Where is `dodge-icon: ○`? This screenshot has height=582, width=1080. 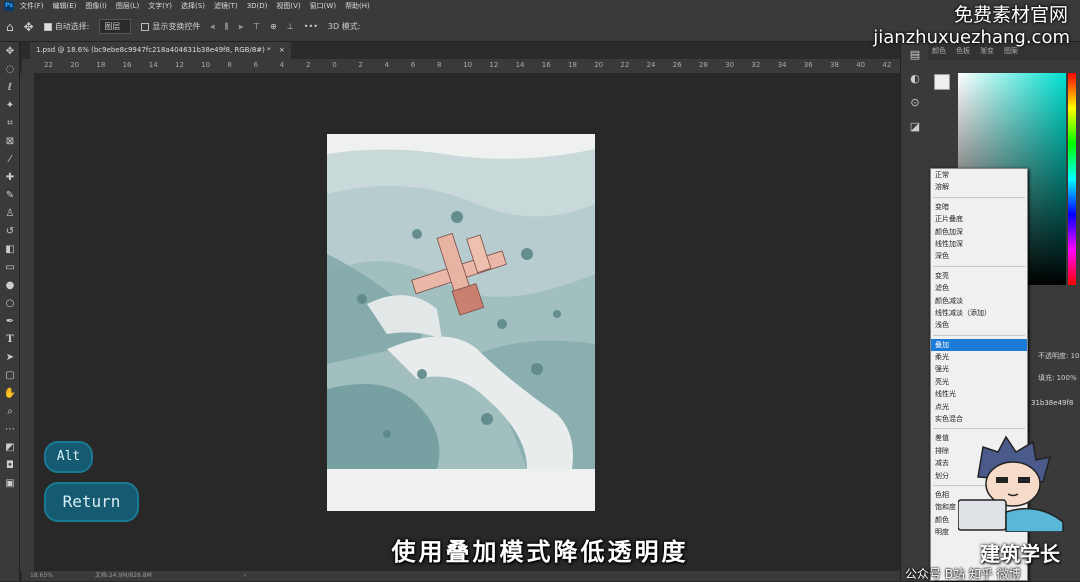 dodge-icon: ○ is located at coordinates (10, 303).